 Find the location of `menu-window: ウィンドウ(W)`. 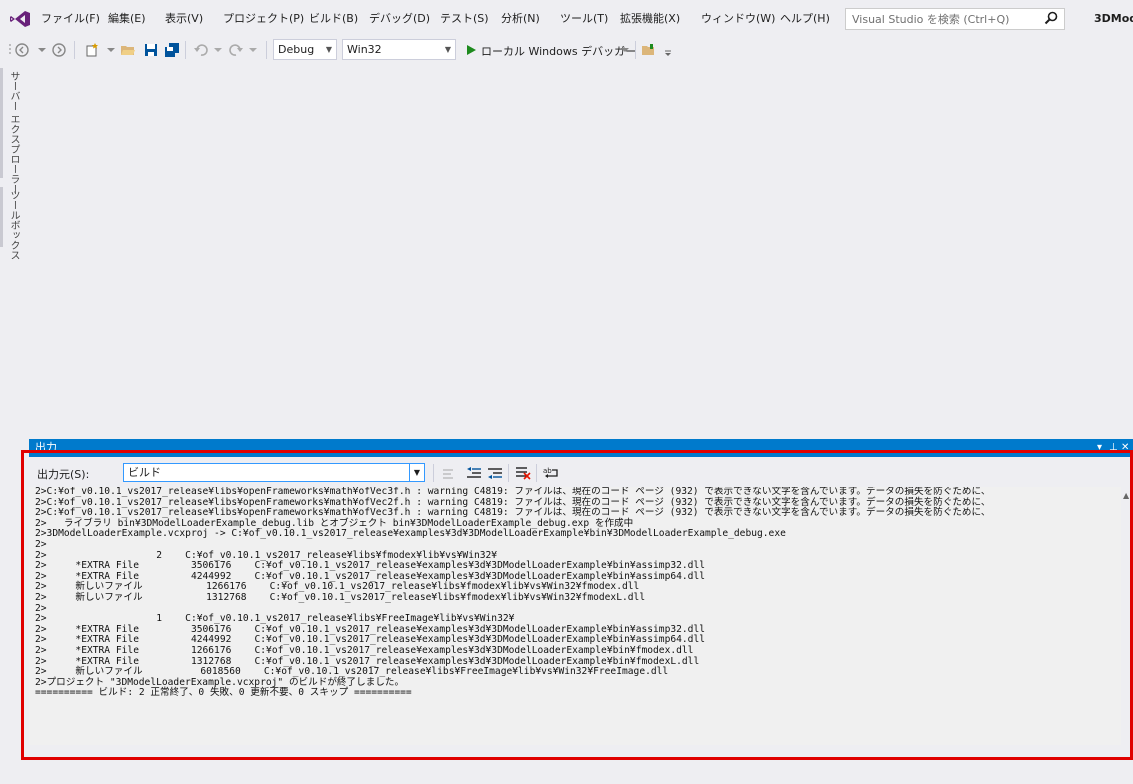

menu-window: ウィンドウ(W) is located at coordinates (738, 19).